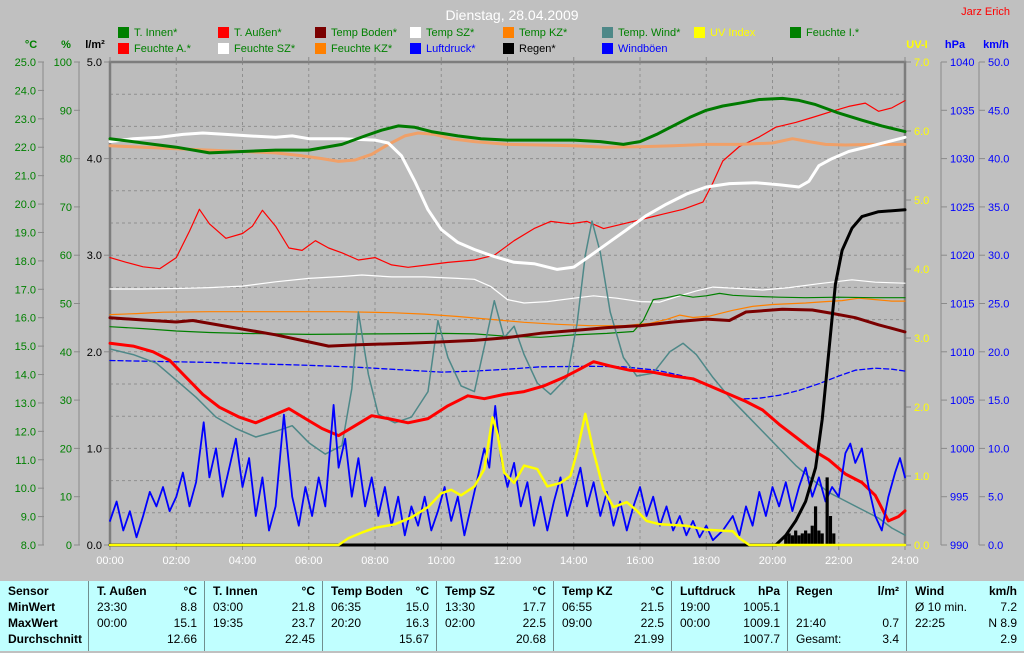 The width and height of the screenshot is (1024, 653). I want to click on table-min-row-label: 06:35, so click(346, 607).